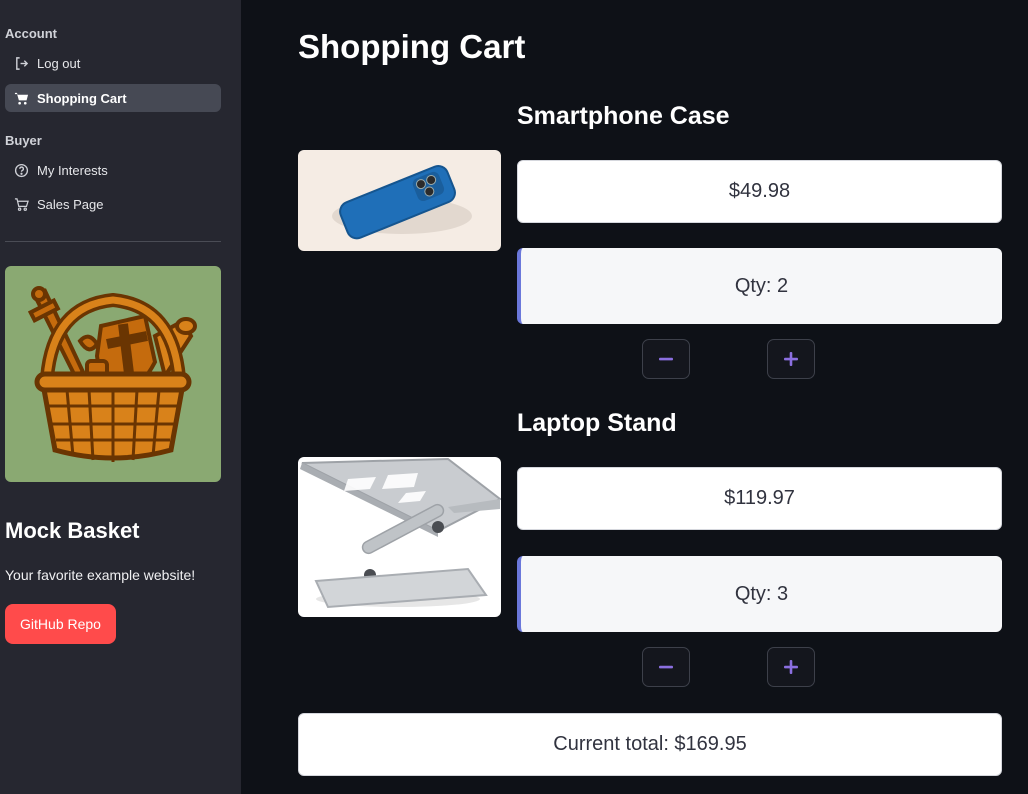 The height and width of the screenshot is (794, 1028). I want to click on nav-section-buyer: Buyer, so click(23, 140).